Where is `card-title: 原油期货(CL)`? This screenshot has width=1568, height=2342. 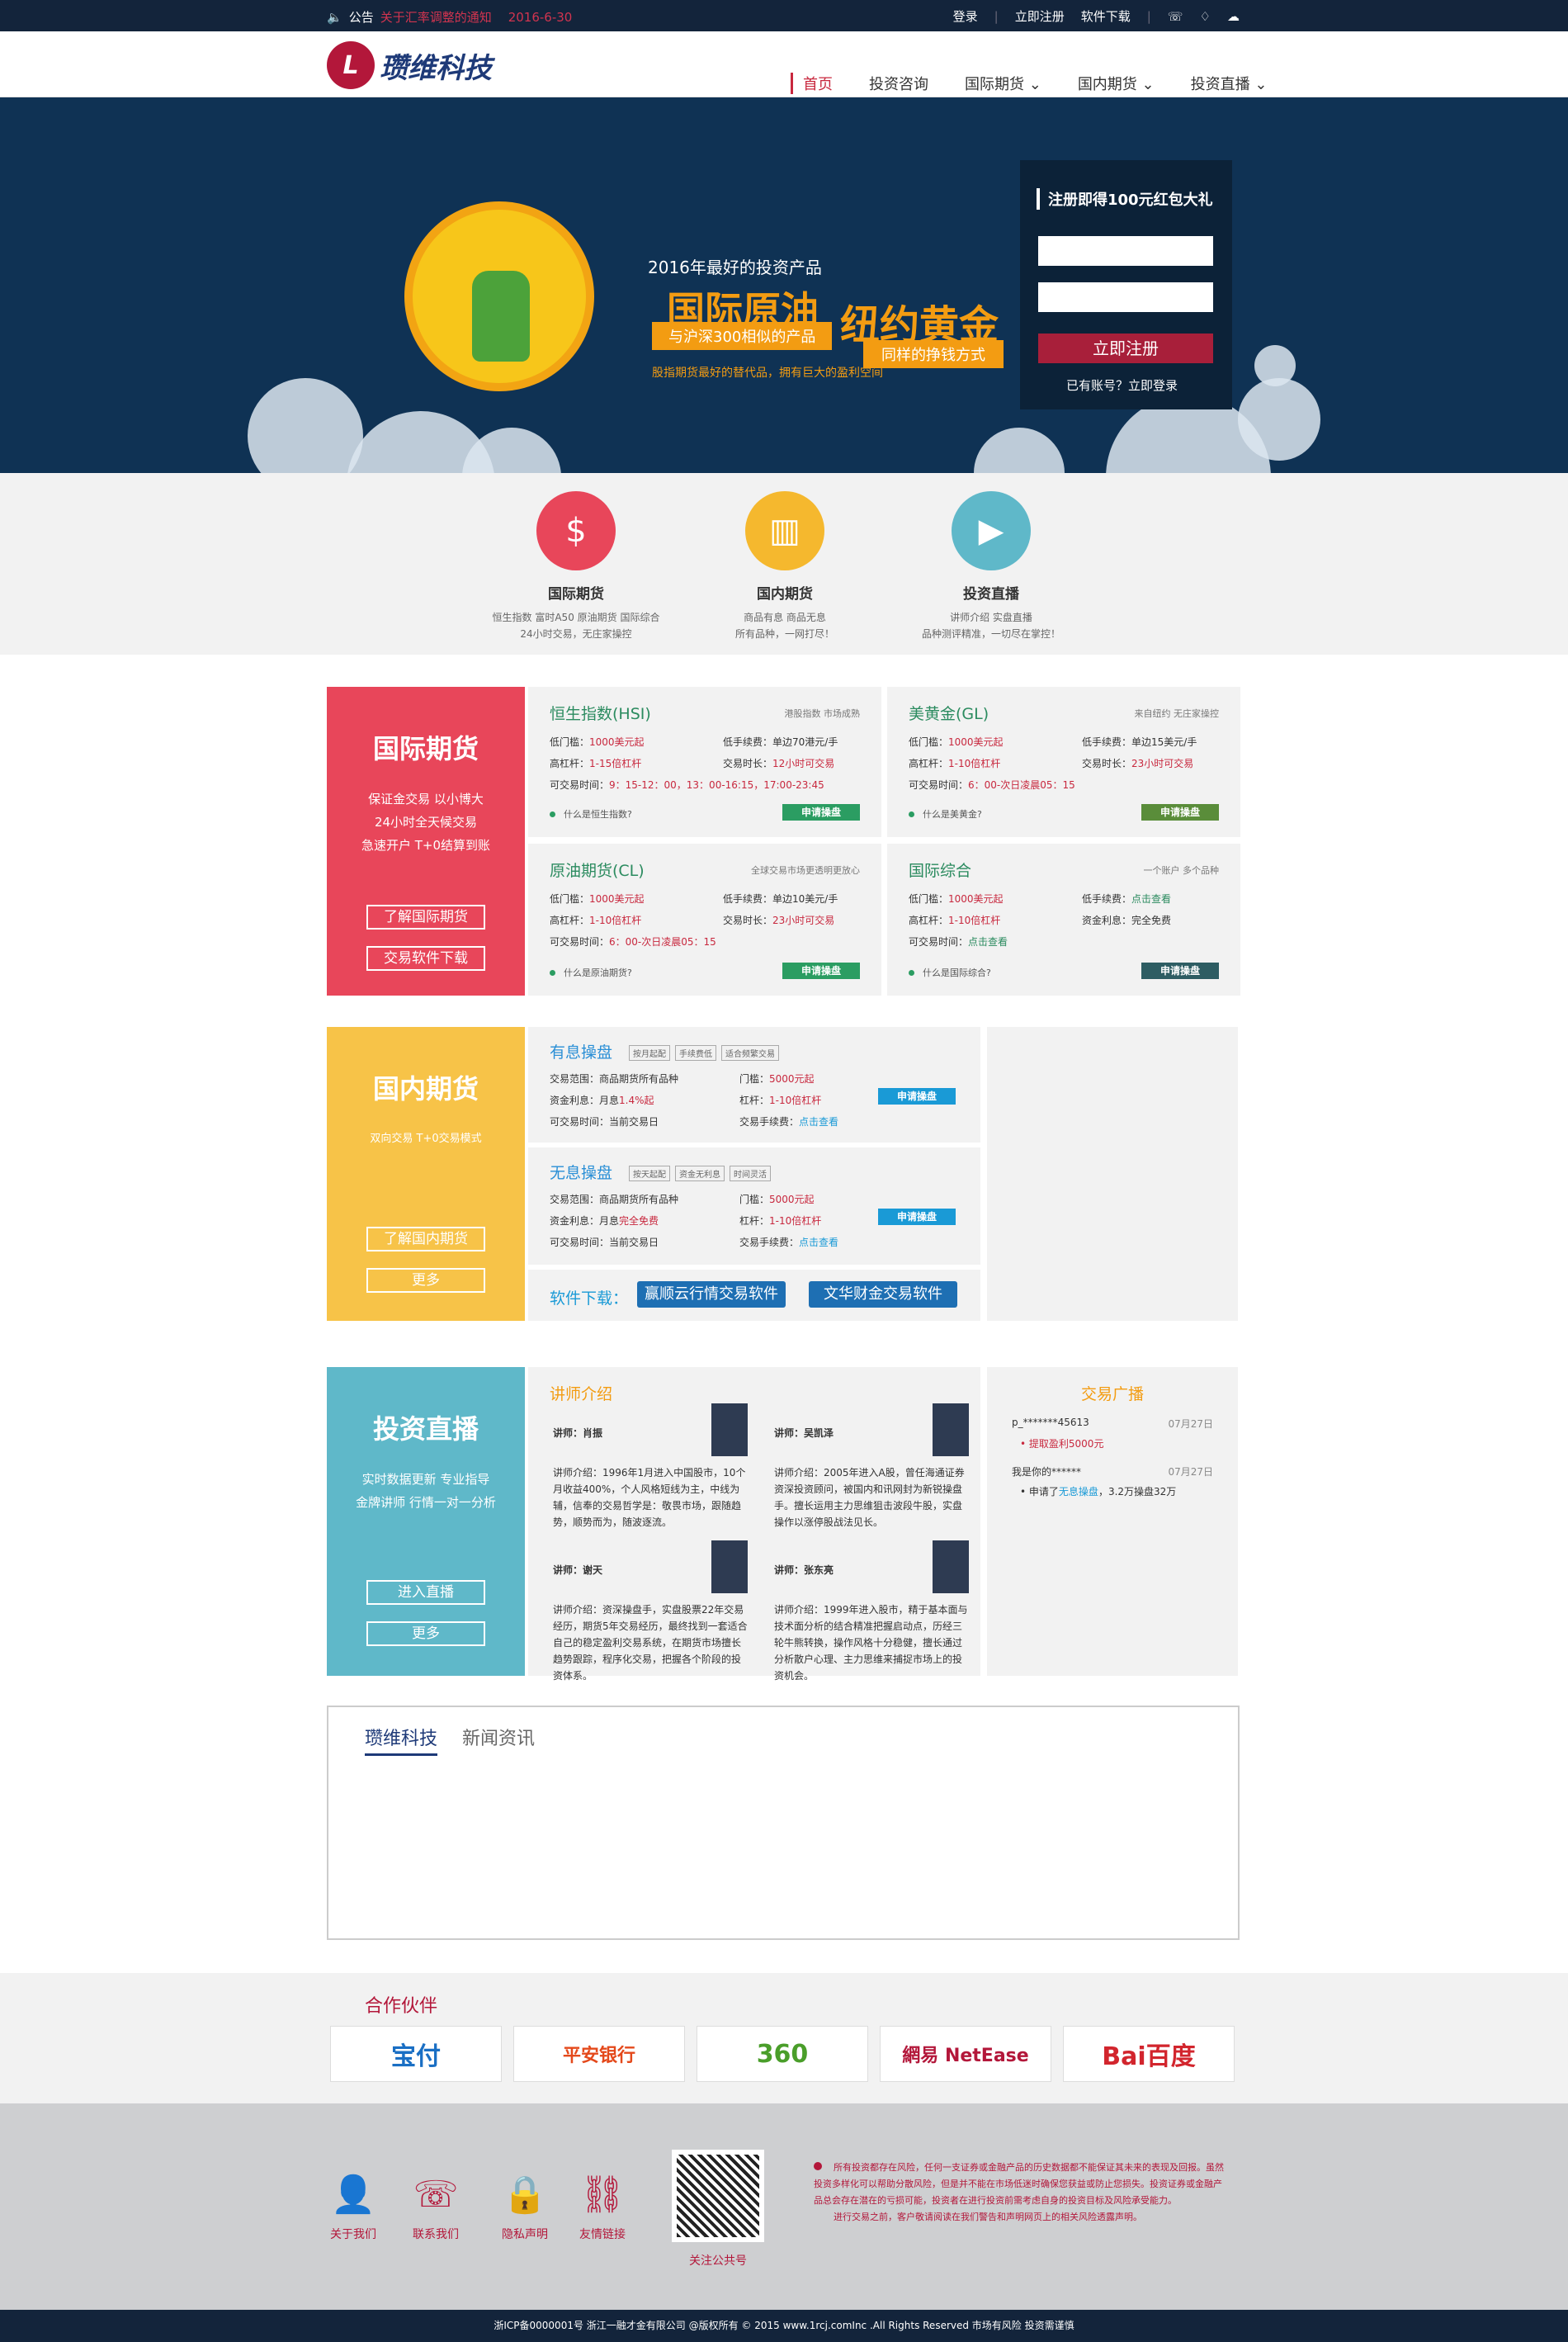
card-title: 原油期货(CL) is located at coordinates (597, 871).